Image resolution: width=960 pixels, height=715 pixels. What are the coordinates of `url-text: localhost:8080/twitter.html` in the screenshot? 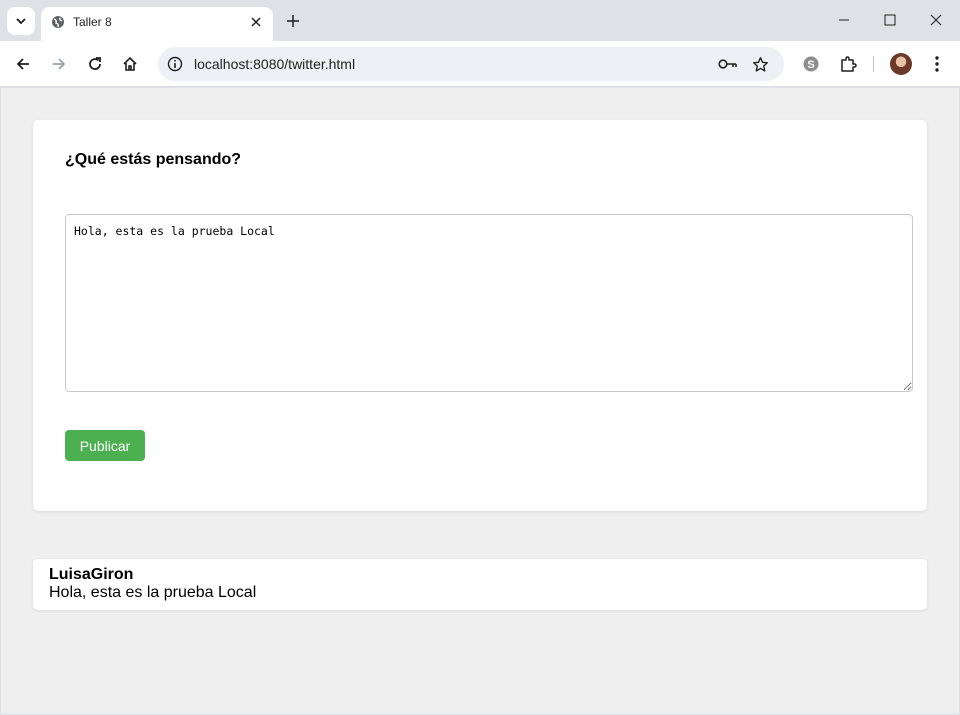 It's located at (274, 64).